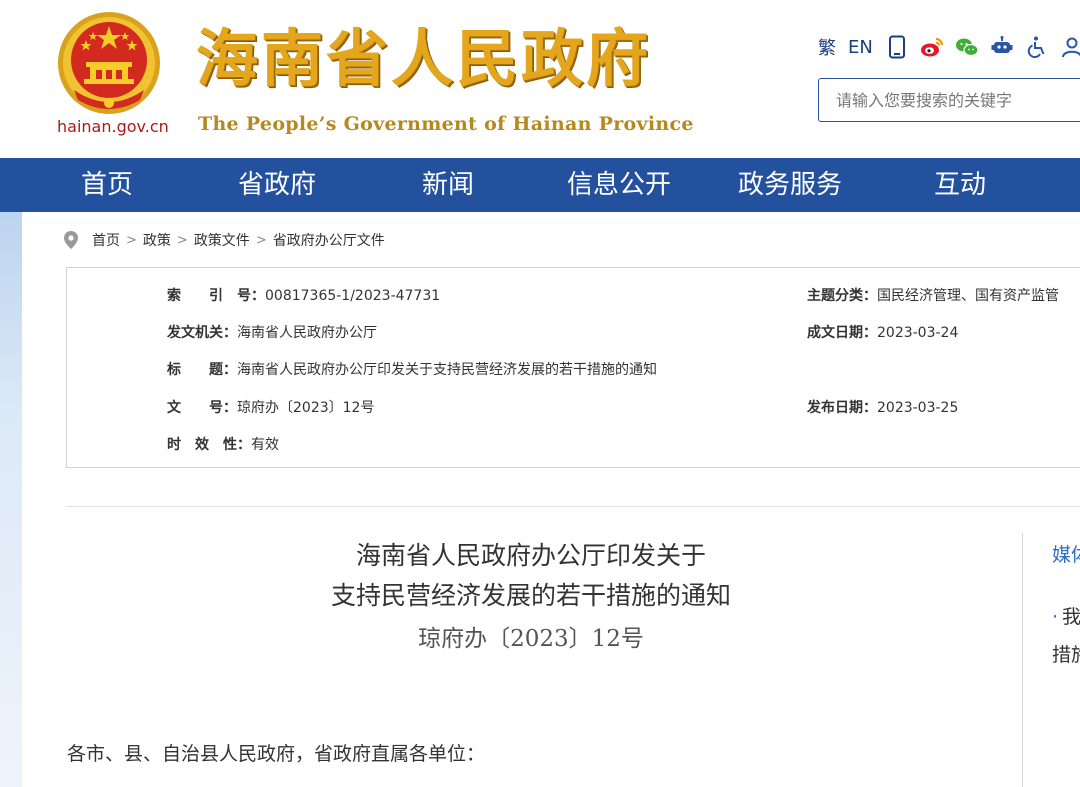 This screenshot has width=1080, height=787. I want to click on traditional-chinese-link: 繁, so click(827, 47).